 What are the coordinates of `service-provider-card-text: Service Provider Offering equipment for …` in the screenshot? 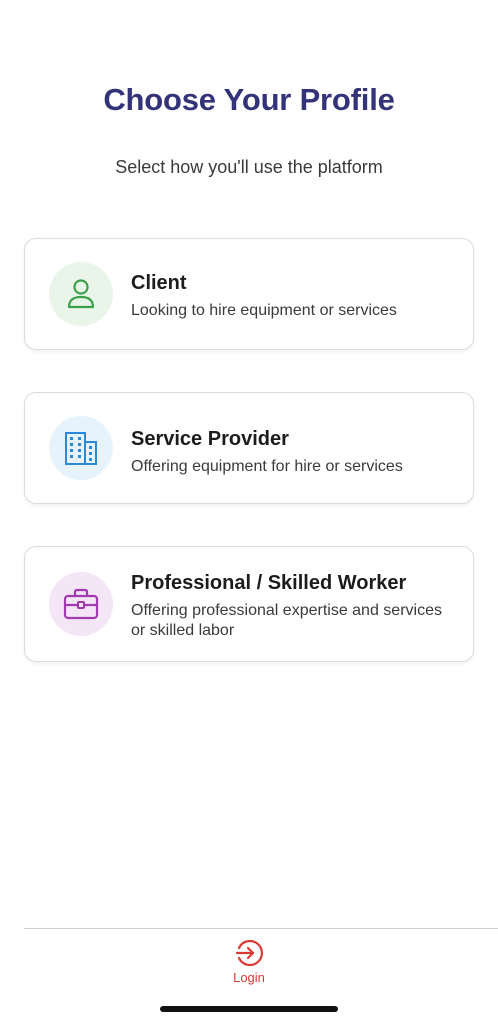 It's located at (292, 452).